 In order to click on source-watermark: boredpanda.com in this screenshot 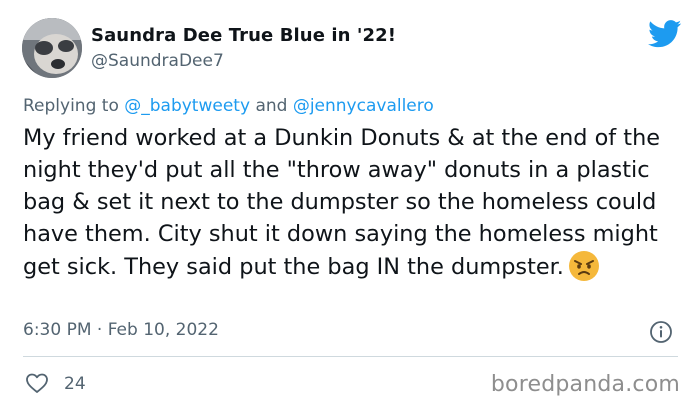, I will do `click(585, 384)`.